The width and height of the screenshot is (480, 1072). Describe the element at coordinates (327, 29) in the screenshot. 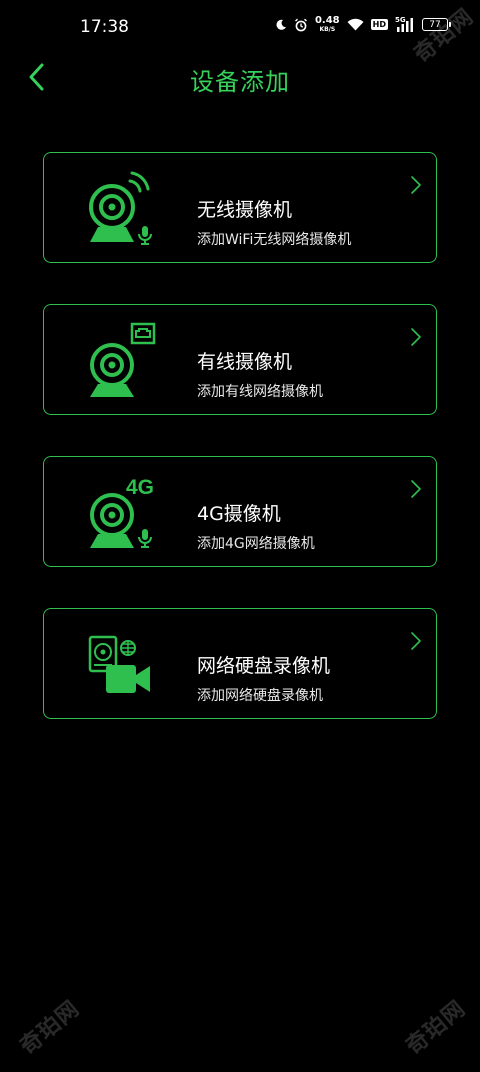

I see `network-speed-unit: KB/S` at that location.